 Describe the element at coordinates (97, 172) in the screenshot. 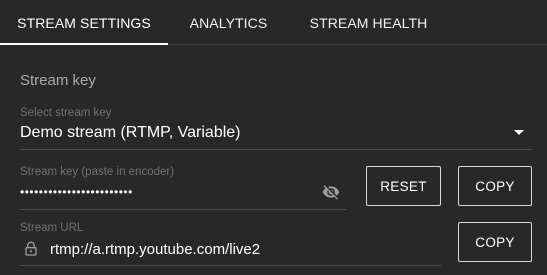

I see `stream-key-label: Stream key (paste in encoder)` at that location.